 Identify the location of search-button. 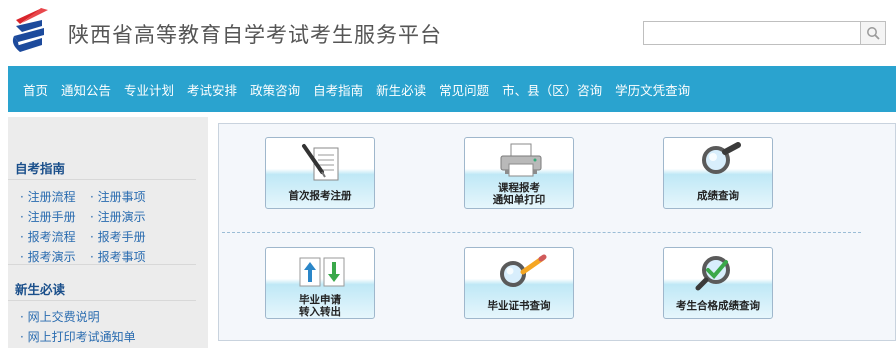
(872, 33).